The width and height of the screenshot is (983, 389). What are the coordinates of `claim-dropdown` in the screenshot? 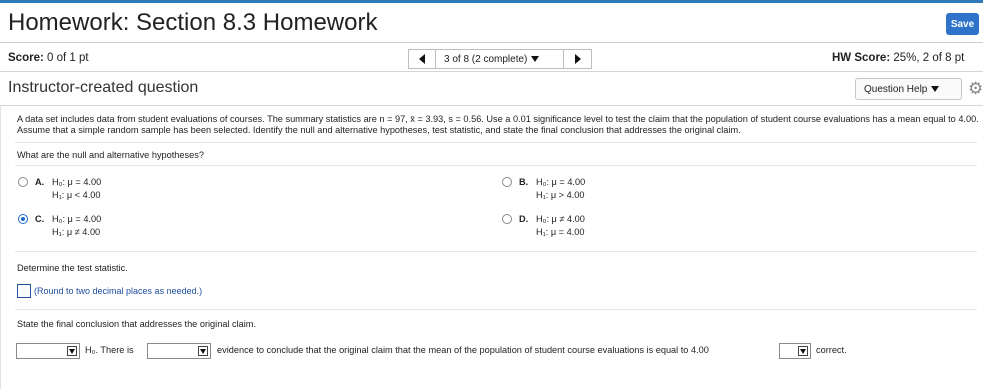 It's located at (795, 351).